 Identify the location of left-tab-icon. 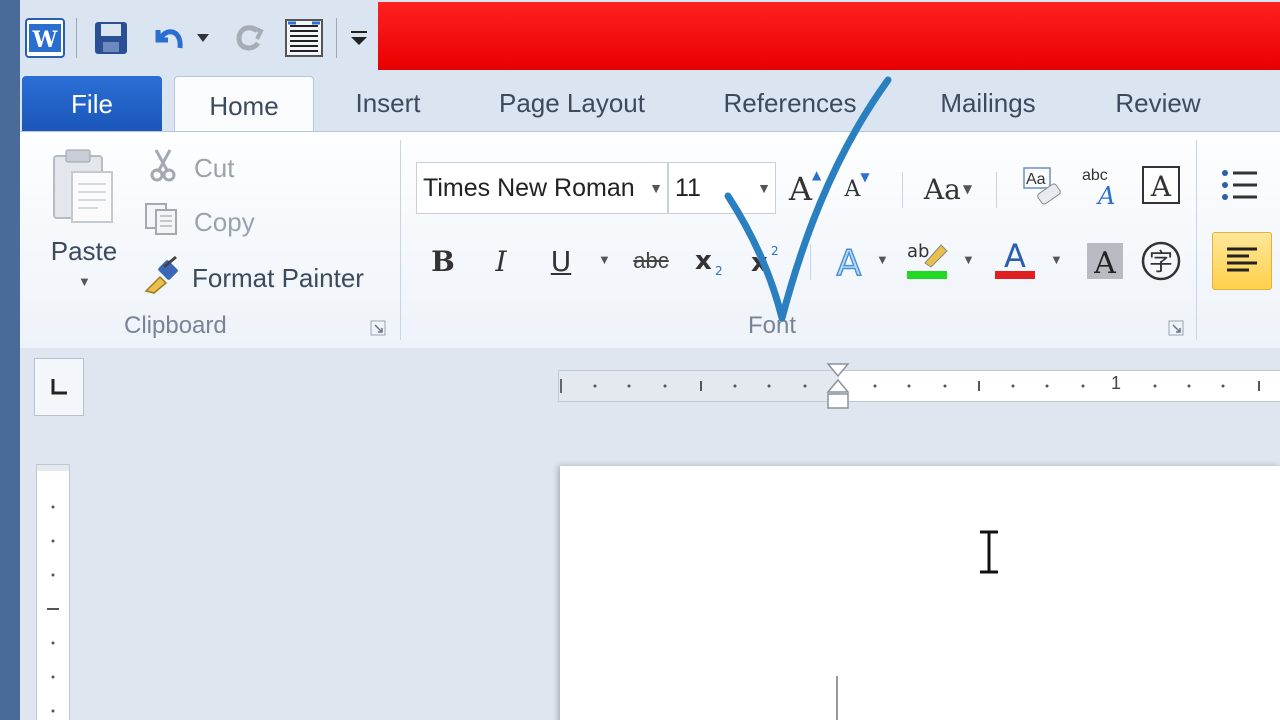
(59, 387).